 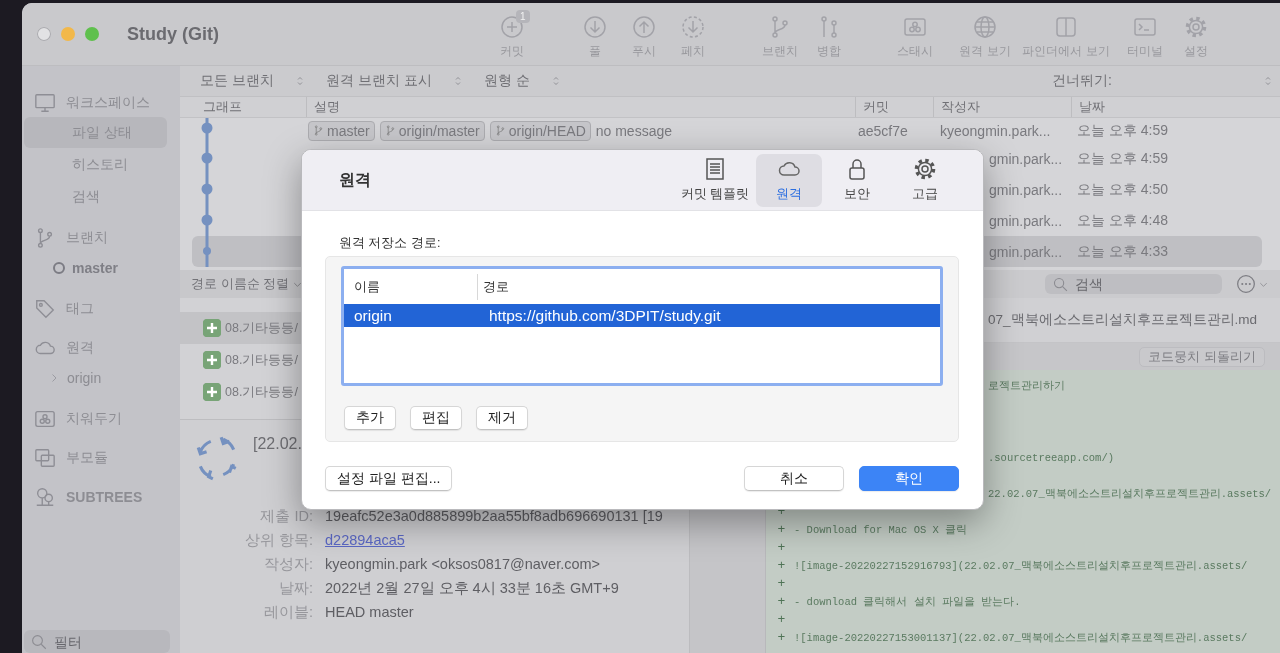 What do you see at coordinates (1026, 386) in the screenshot?
I see `diff-line: 로젝트관리하기` at bounding box center [1026, 386].